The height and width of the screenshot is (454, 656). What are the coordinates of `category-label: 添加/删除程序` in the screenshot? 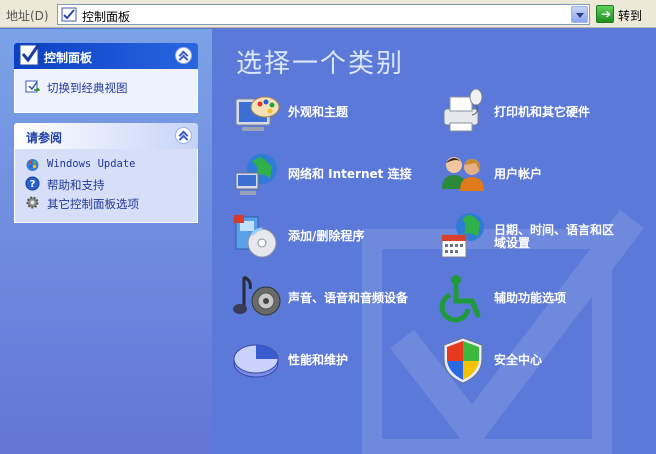 It's located at (326, 236).